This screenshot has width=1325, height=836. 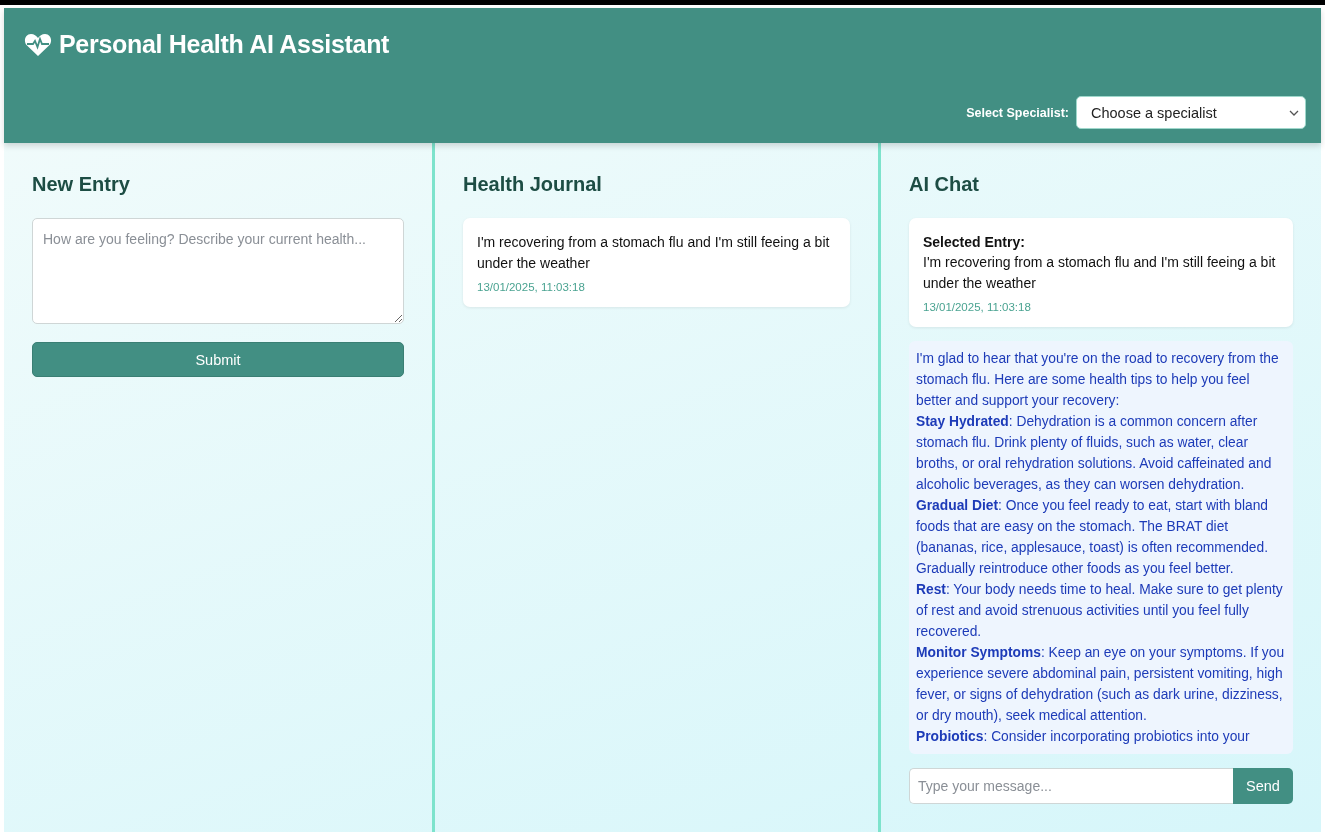 What do you see at coordinates (1098, 380) in the screenshot?
I see `message-paragraph: I'm glad to hear that you're on the road to recovery from the stomach flu. Here are some health tips to help you feel better and support your recovery:` at bounding box center [1098, 380].